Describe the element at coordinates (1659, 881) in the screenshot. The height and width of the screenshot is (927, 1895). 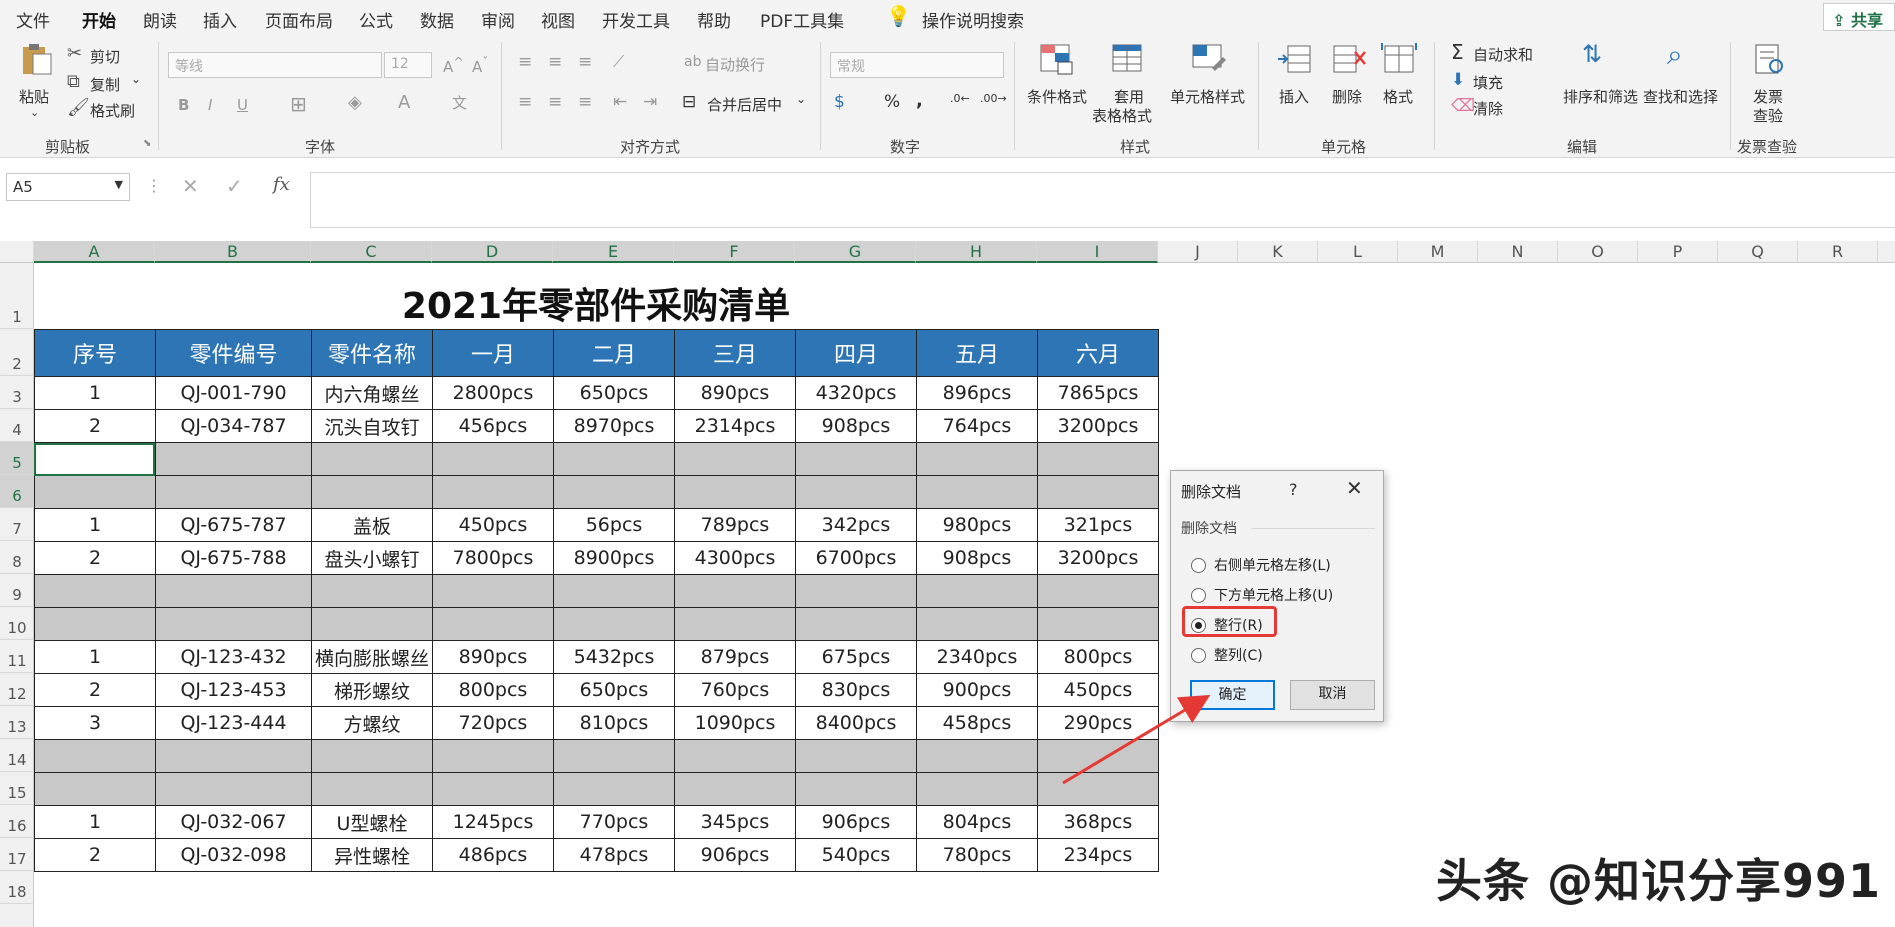
I see `watermark: 头条 @知识分享991` at that location.